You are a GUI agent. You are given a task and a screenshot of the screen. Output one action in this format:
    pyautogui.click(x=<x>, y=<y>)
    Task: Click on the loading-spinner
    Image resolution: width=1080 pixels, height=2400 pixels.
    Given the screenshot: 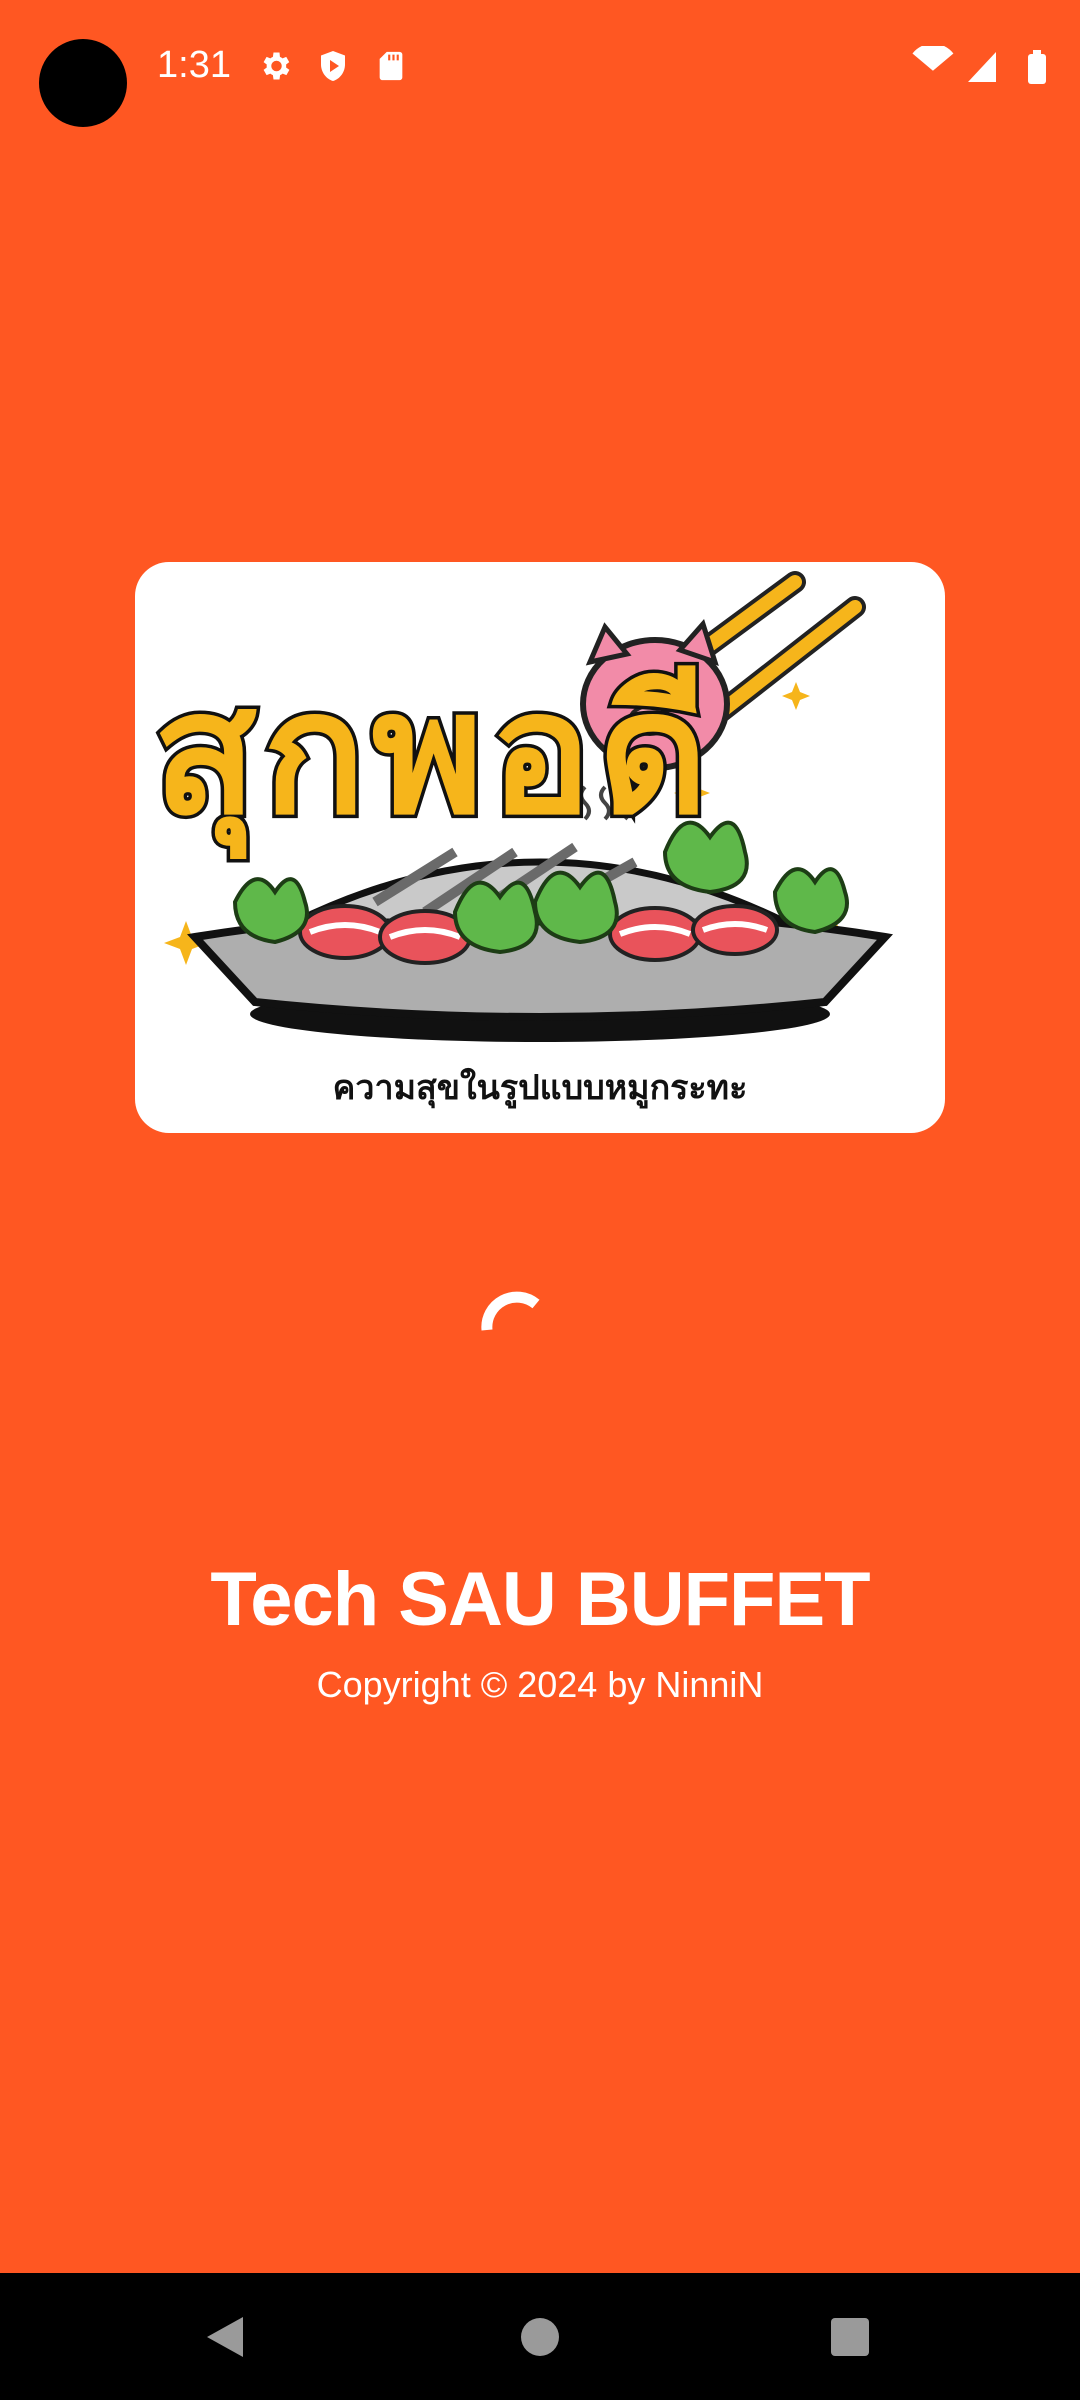 What is the action you would take?
    pyautogui.click(x=510, y=1311)
    